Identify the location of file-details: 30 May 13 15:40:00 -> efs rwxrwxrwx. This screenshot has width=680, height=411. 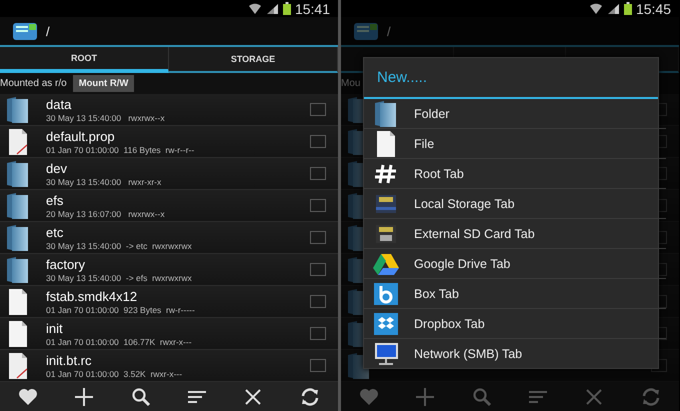
(119, 277).